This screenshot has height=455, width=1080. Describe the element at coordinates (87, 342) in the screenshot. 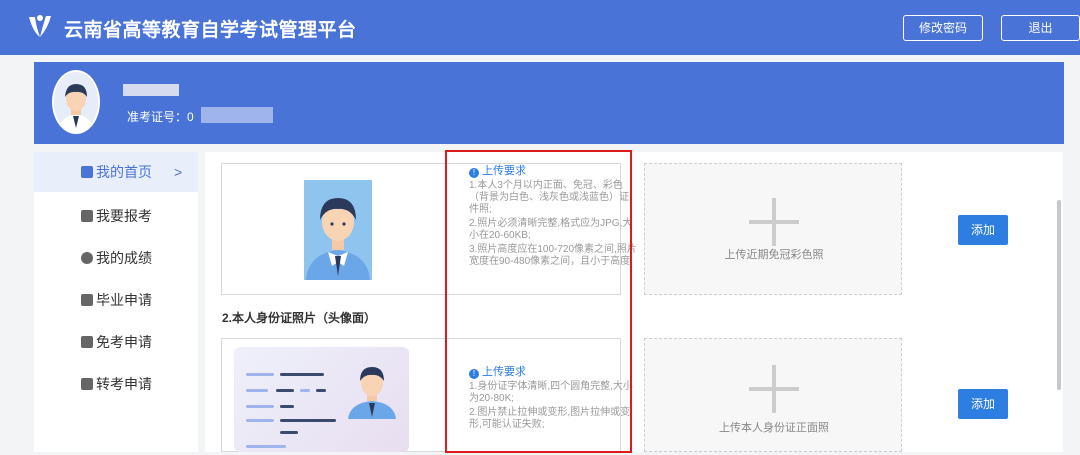

I see `exemption-icon` at that location.